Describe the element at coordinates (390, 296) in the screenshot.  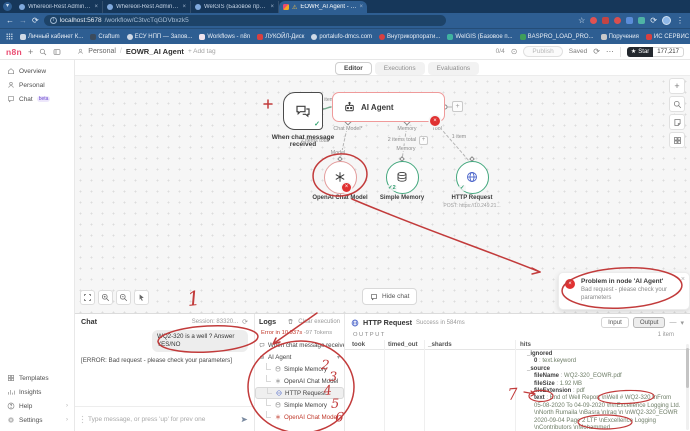
I see `hide-chat-button: Hide chat` at that location.